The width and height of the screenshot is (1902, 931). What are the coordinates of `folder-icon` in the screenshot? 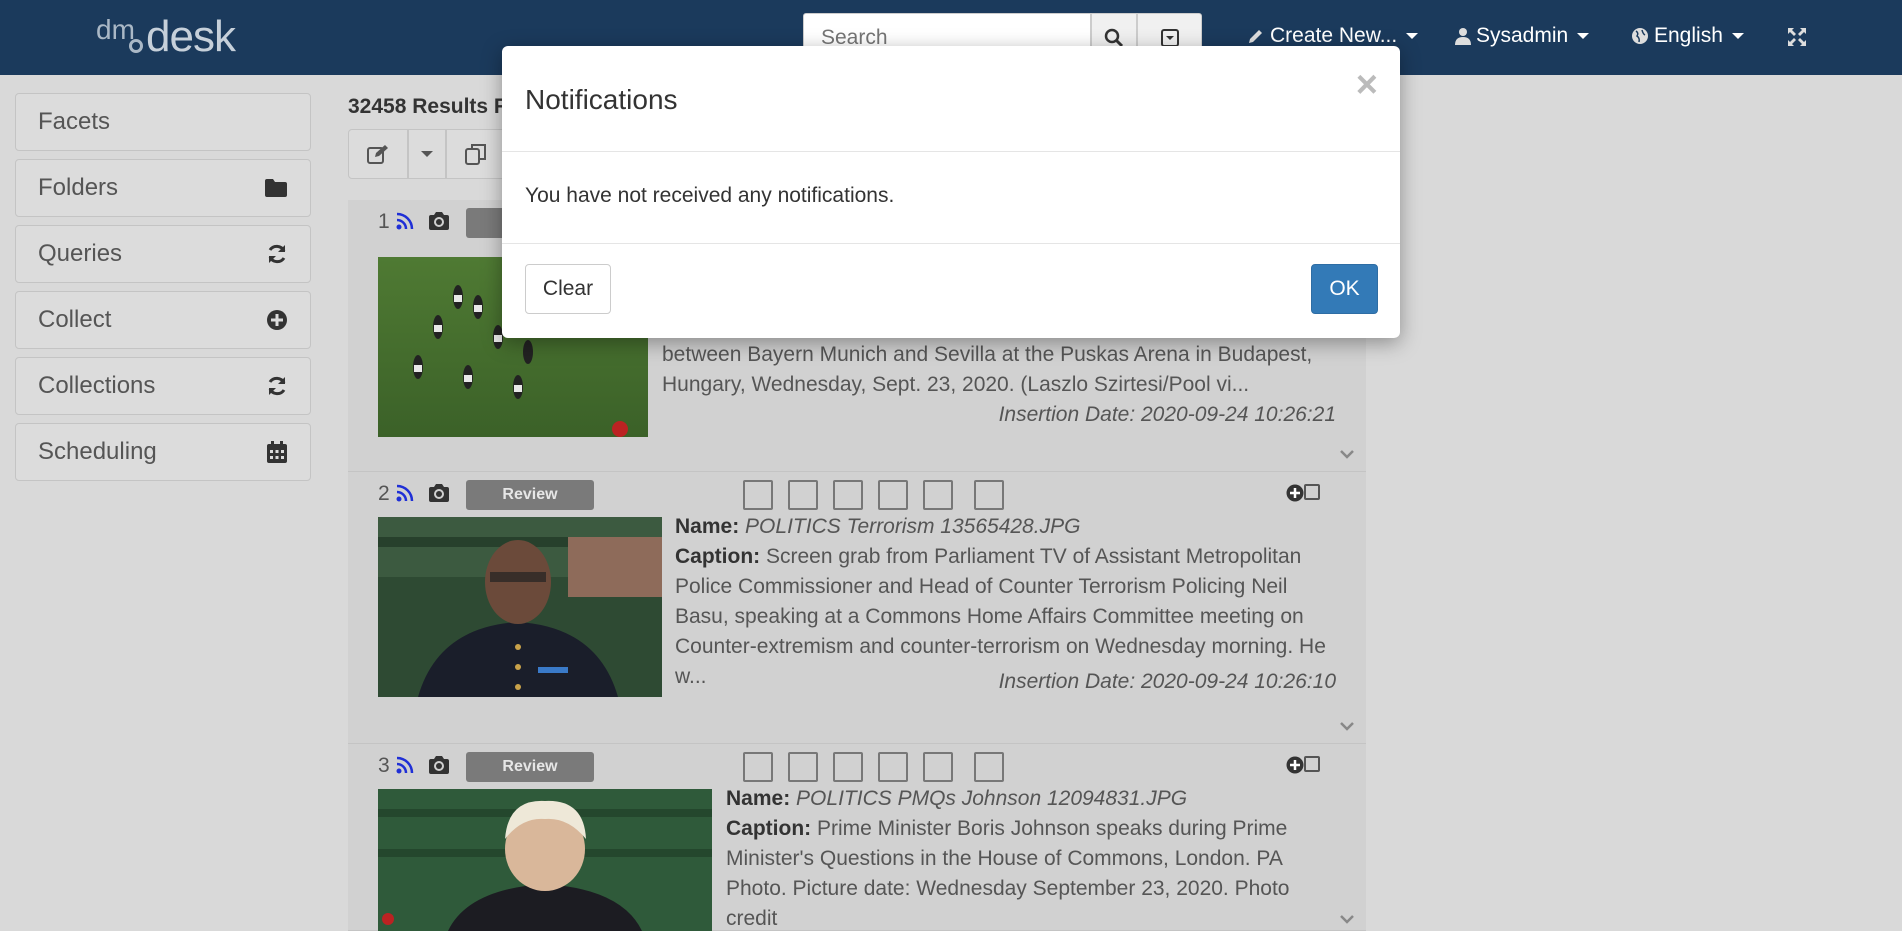 It's located at (276, 188).